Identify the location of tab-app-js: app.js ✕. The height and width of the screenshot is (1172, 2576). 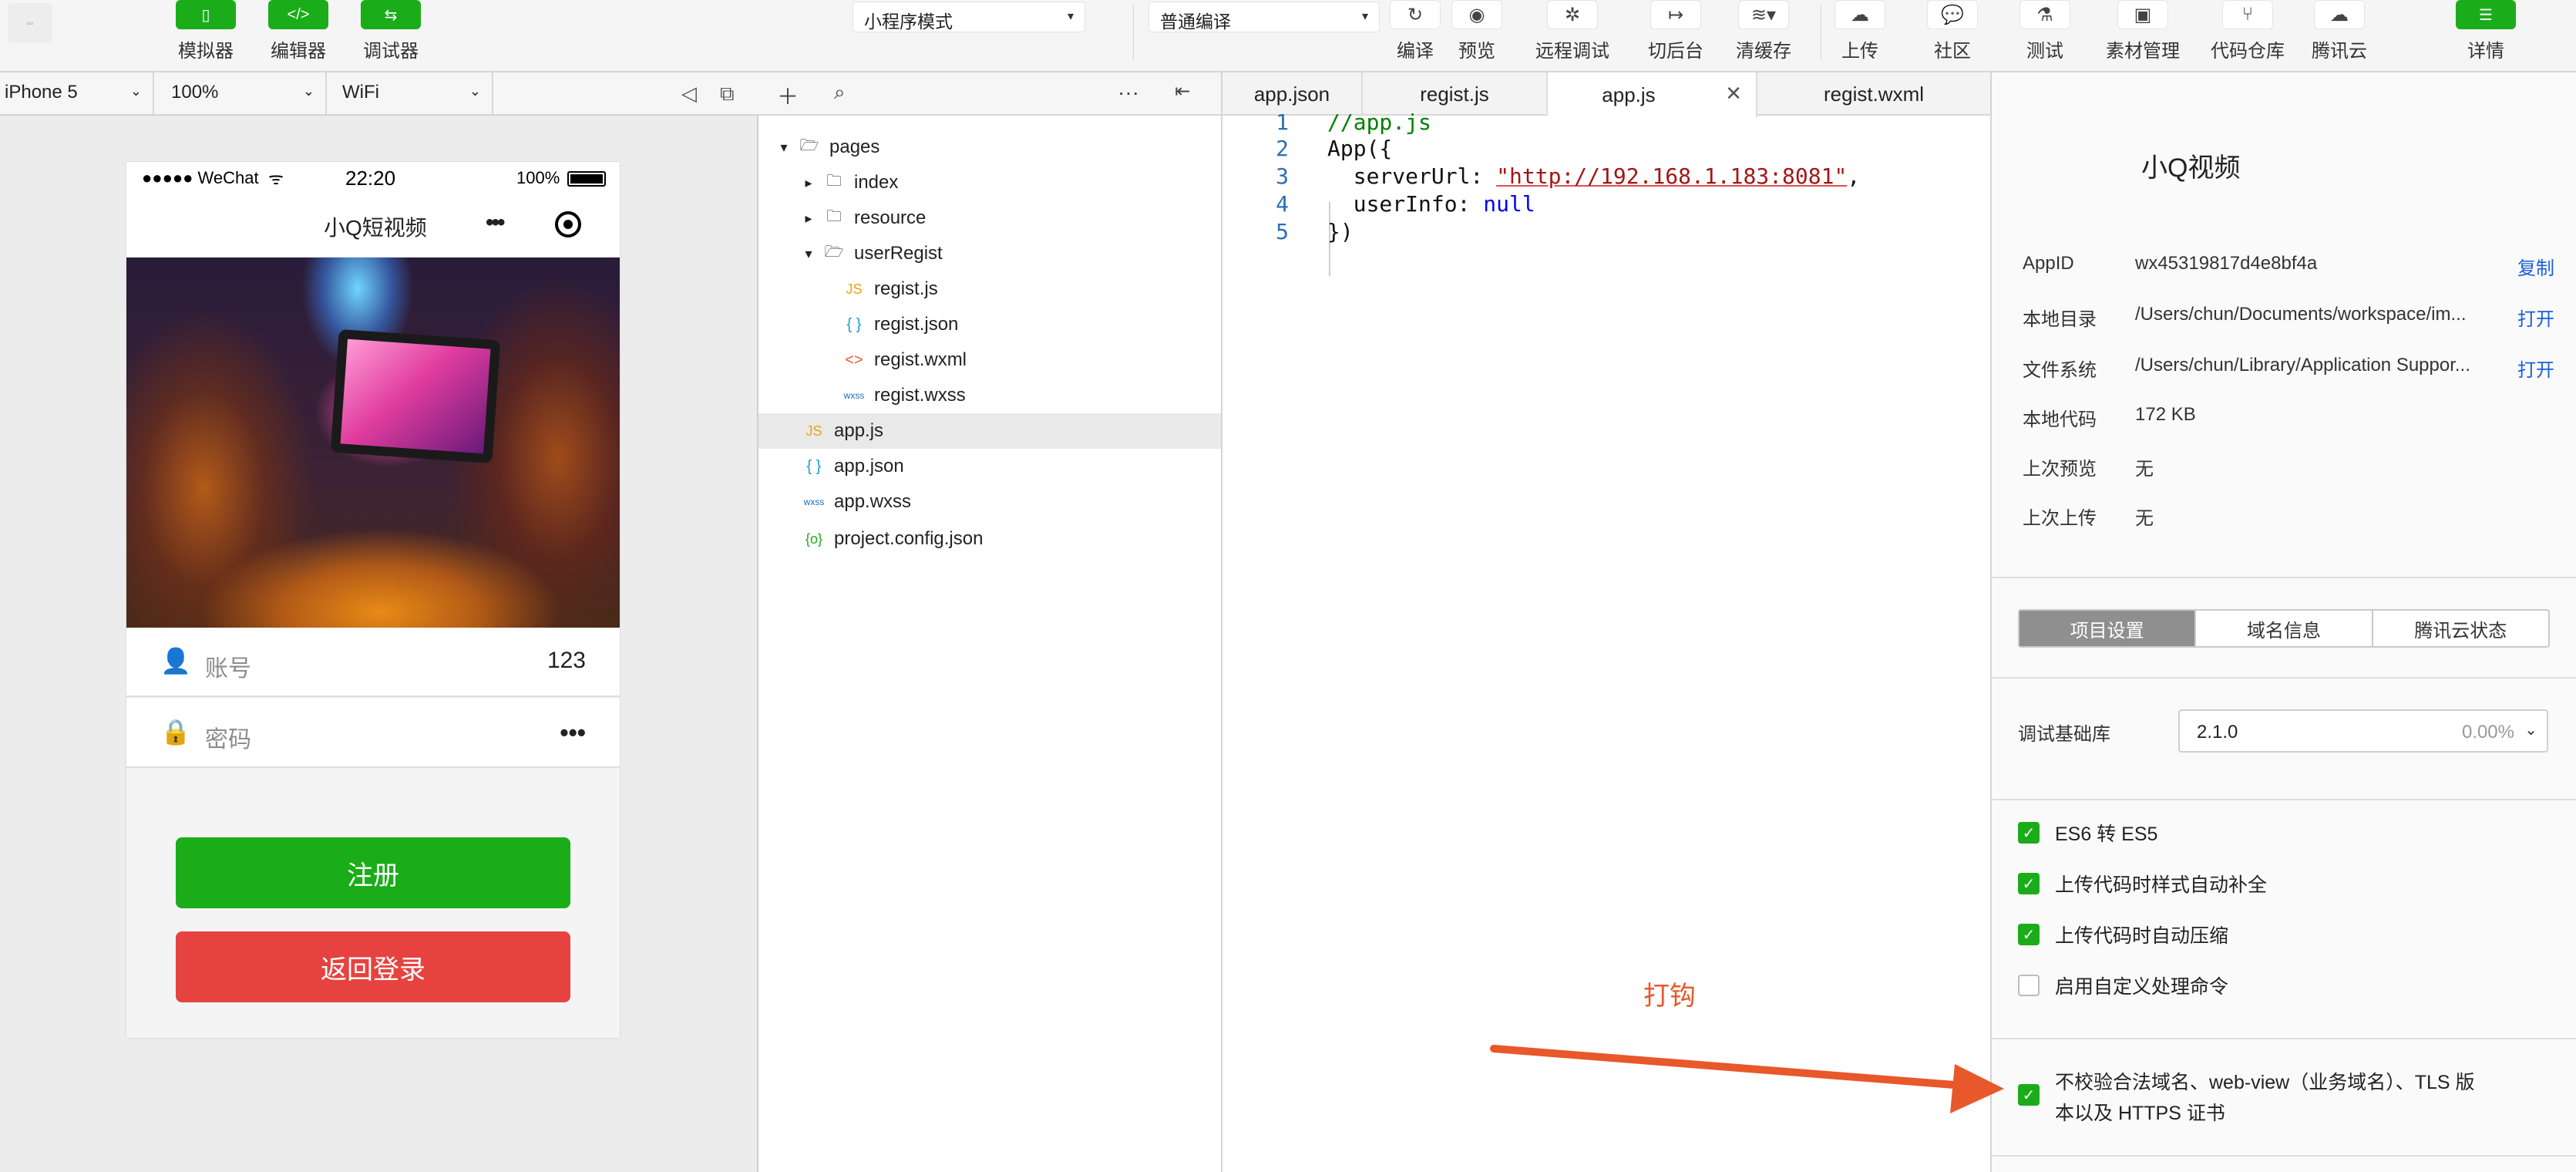
(1652, 94).